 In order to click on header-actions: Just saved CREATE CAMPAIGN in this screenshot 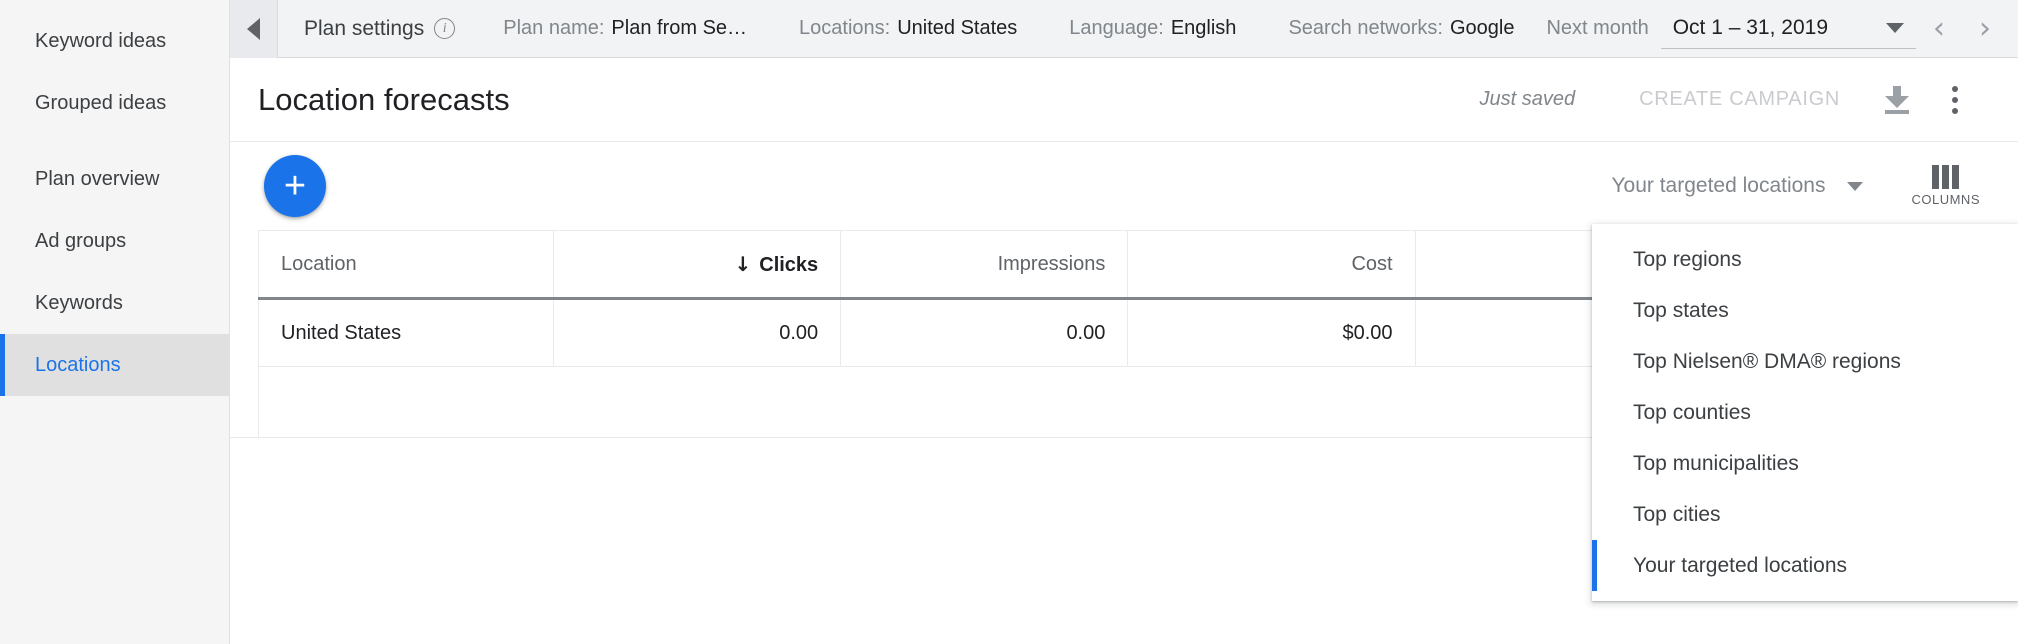, I will do `click(1732, 100)`.